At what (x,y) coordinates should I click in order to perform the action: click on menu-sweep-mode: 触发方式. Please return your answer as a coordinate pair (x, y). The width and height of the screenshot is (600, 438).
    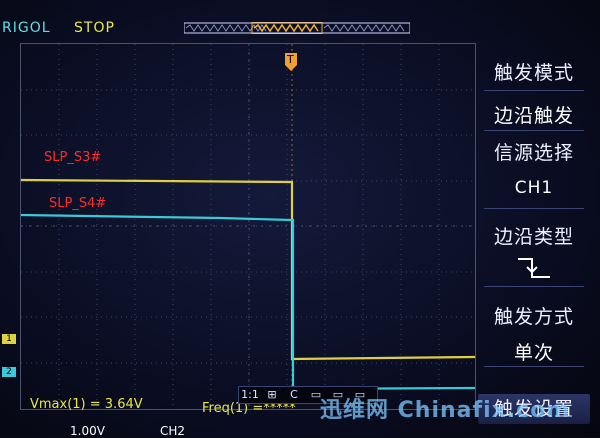
    Looking at the image, I should click on (534, 315).